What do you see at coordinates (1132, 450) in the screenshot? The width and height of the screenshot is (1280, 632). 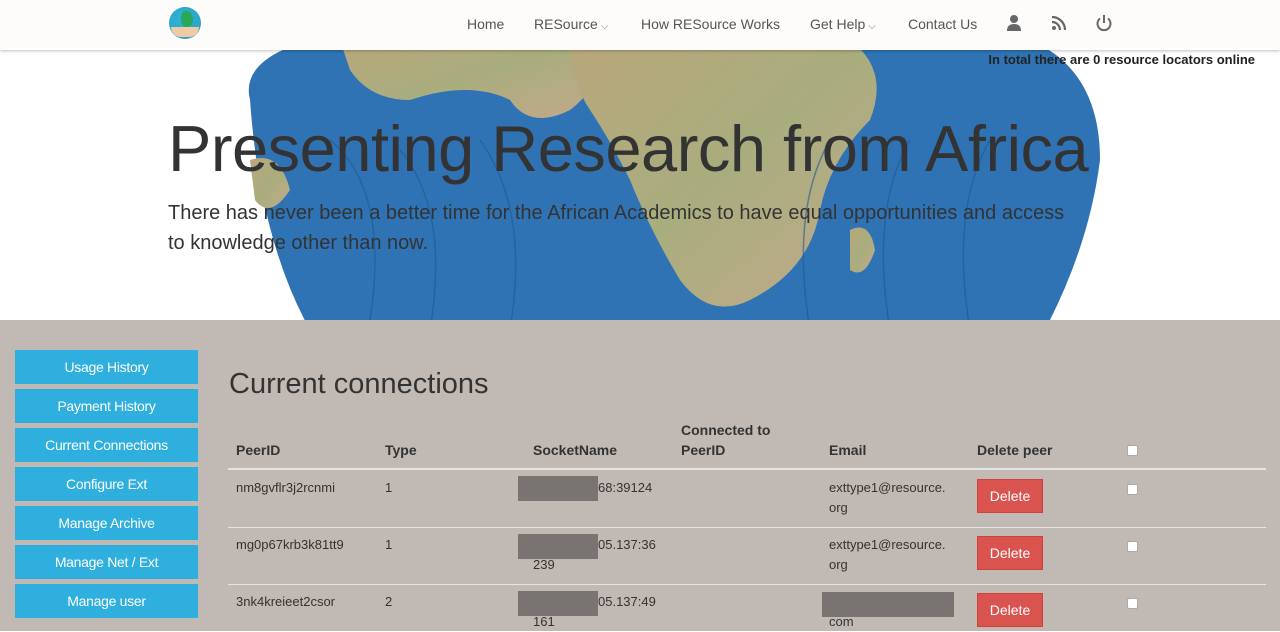 I see `select-all-checkbox` at bounding box center [1132, 450].